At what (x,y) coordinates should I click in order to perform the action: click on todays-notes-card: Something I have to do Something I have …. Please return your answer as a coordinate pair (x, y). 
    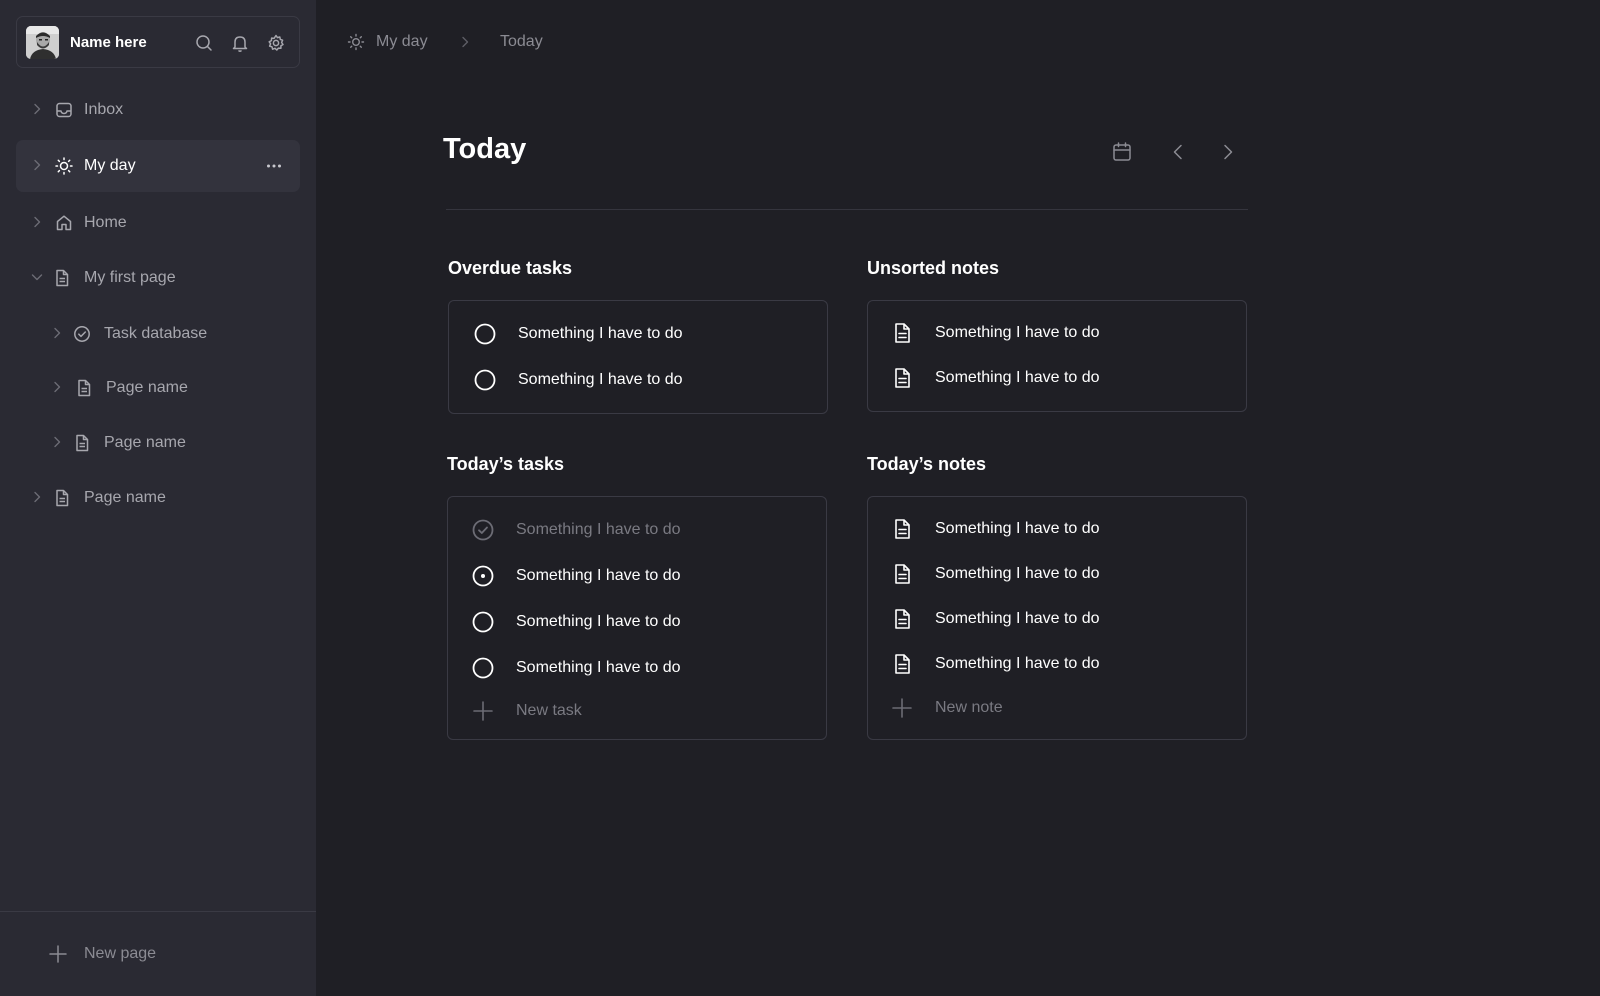
    Looking at the image, I should click on (1057, 618).